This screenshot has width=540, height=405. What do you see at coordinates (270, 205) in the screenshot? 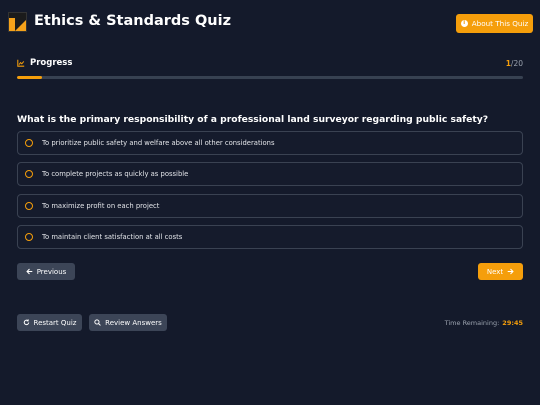
I see `answer-option: To maximize profit on each project` at bounding box center [270, 205].